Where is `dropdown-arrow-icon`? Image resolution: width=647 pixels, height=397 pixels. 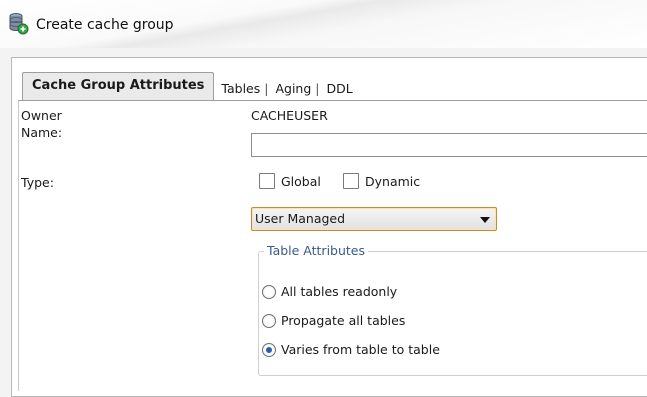 dropdown-arrow-icon is located at coordinates (485, 220).